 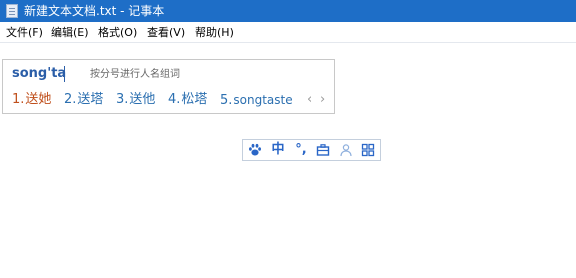 What do you see at coordinates (301, 150) in the screenshot?
I see `punctuation-toggle: °,` at bounding box center [301, 150].